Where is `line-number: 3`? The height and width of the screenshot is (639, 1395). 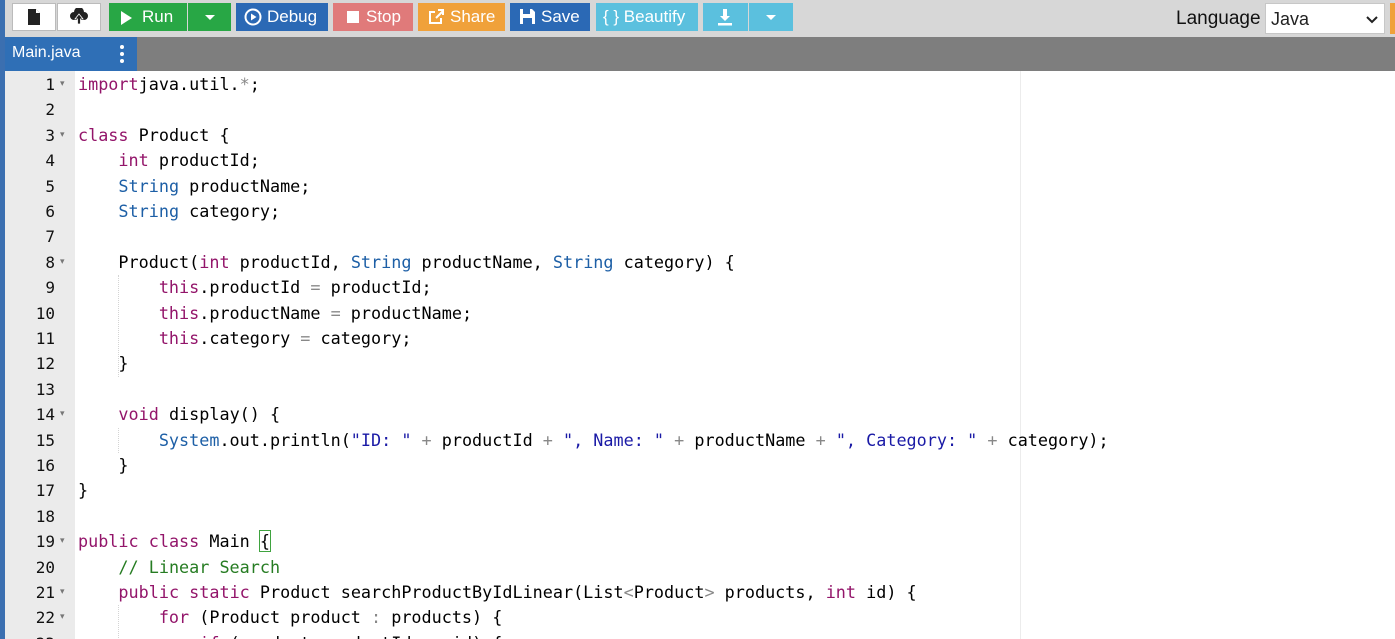
line-number: 3 is located at coordinates (50, 135).